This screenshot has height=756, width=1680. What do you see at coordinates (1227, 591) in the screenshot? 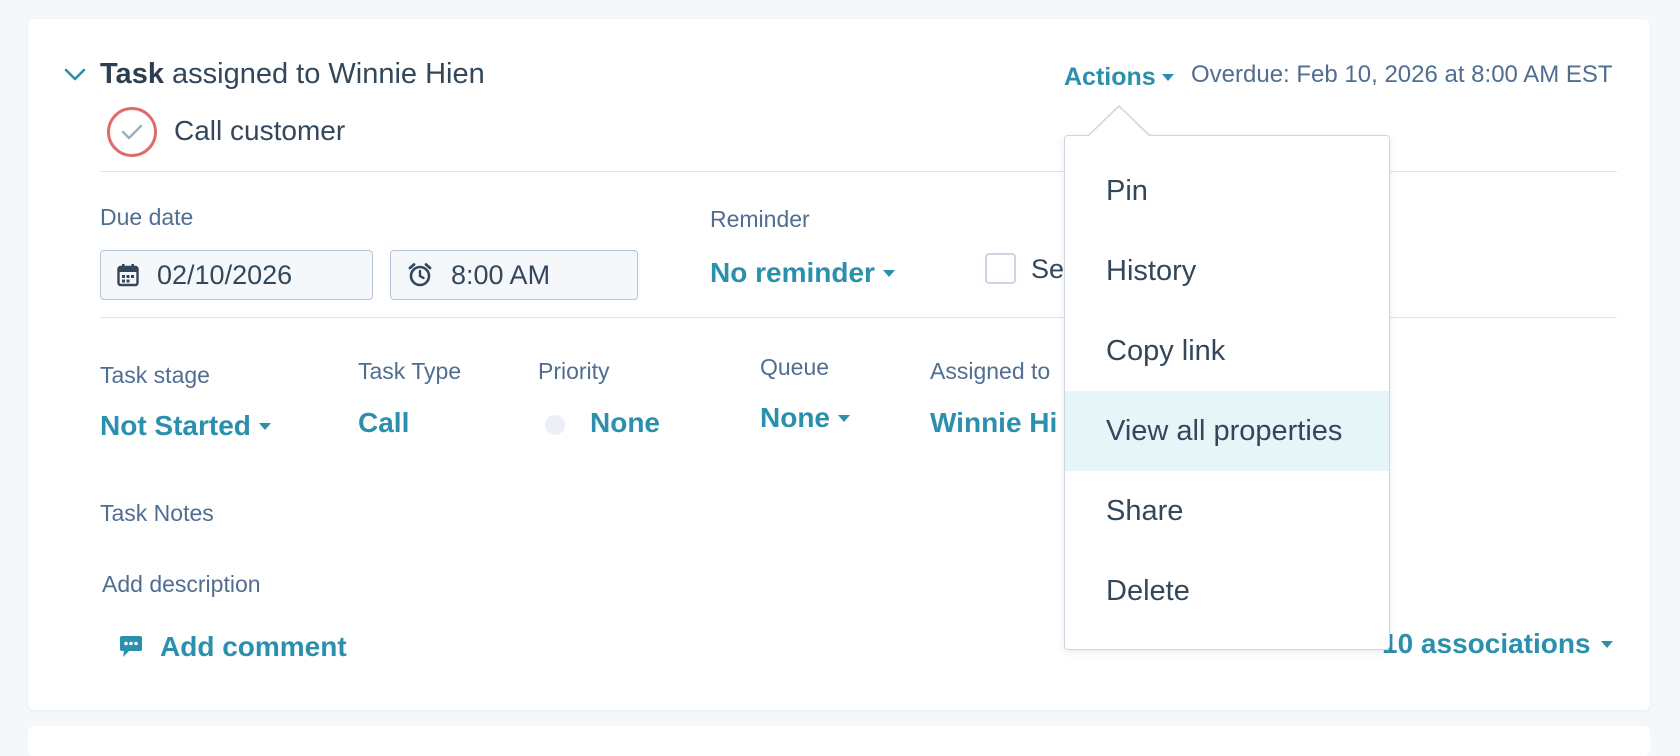
I see `menu-item-delete: Delete` at bounding box center [1227, 591].